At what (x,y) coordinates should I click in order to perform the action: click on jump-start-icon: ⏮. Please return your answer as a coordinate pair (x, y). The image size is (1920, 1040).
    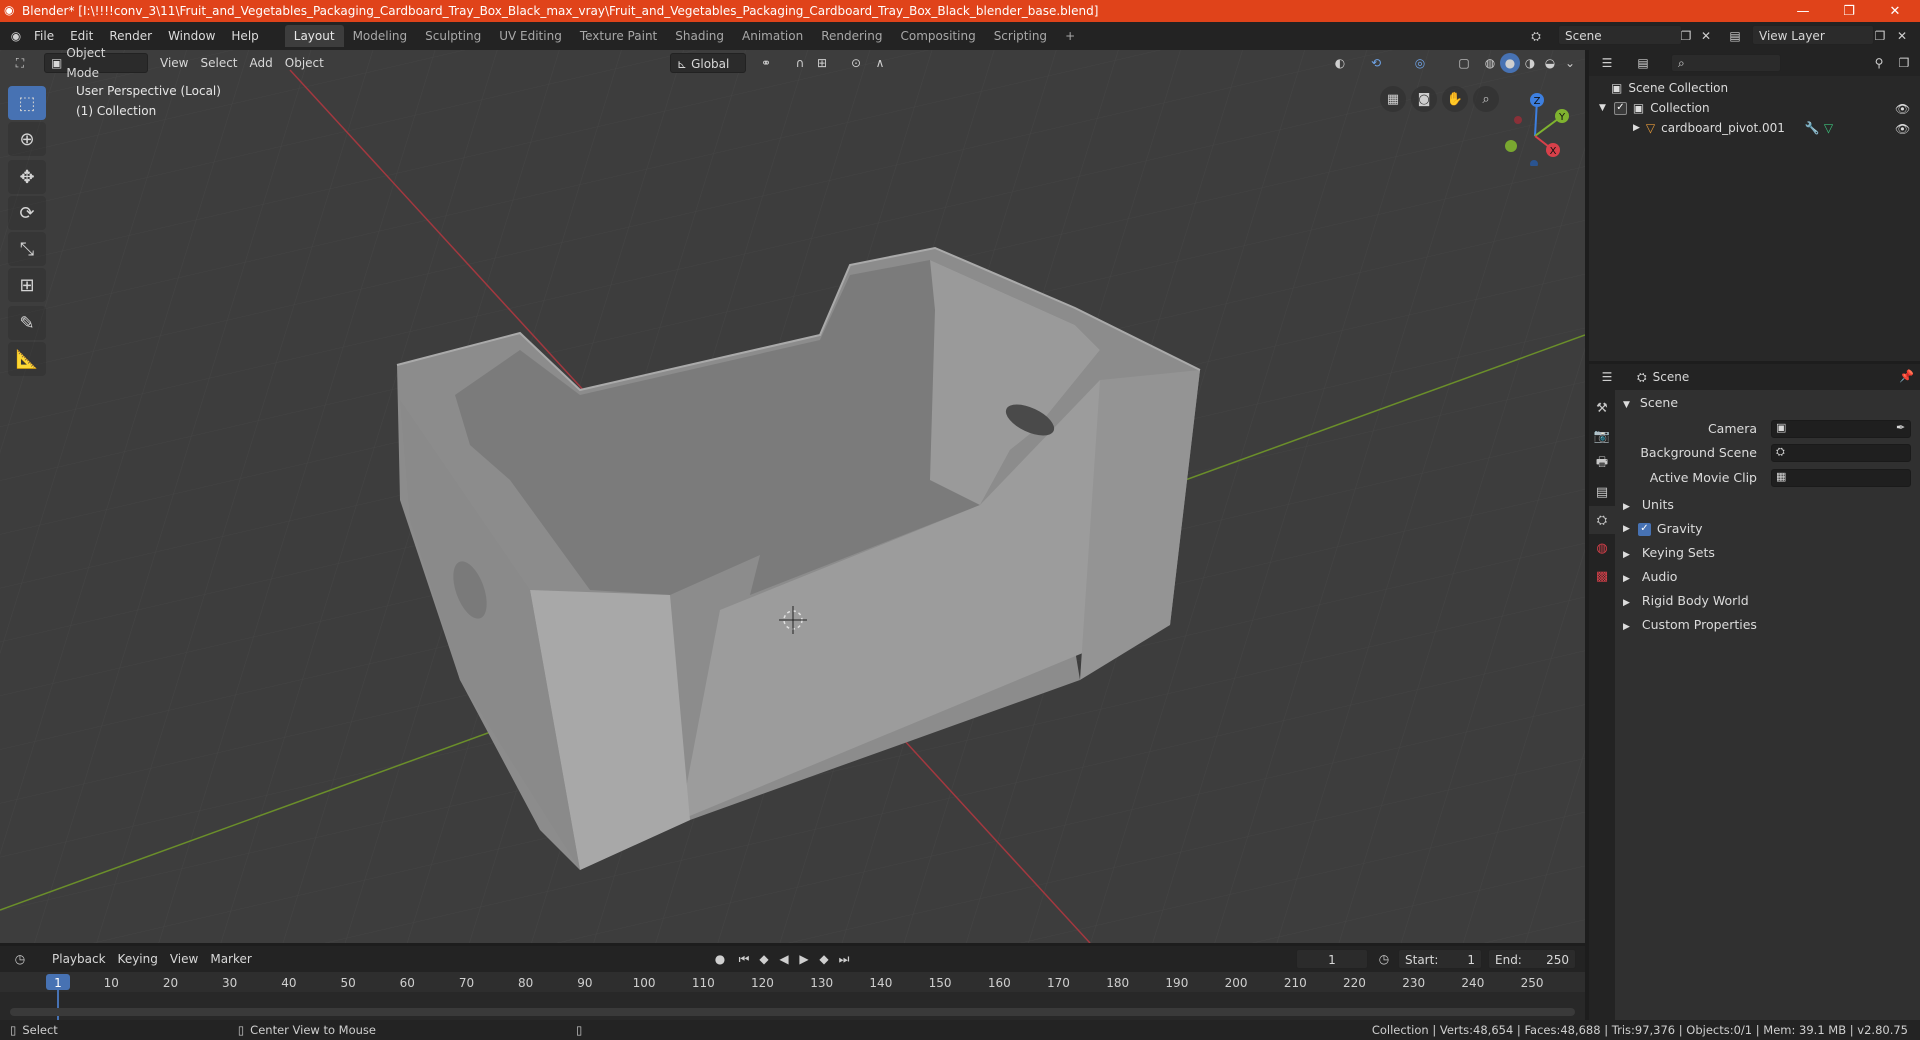
    Looking at the image, I should click on (744, 959).